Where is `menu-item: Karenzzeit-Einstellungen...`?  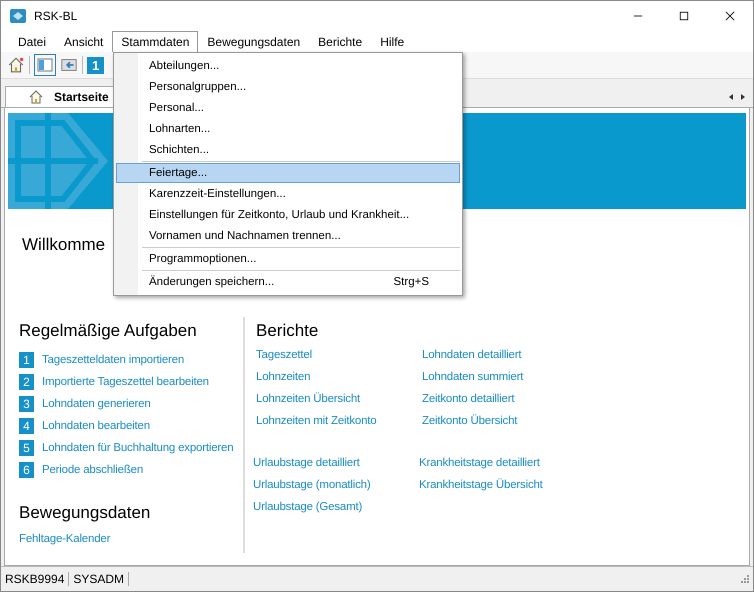
menu-item: Karenzzeit-Einstellungen... is located at coordinates (288, 194).